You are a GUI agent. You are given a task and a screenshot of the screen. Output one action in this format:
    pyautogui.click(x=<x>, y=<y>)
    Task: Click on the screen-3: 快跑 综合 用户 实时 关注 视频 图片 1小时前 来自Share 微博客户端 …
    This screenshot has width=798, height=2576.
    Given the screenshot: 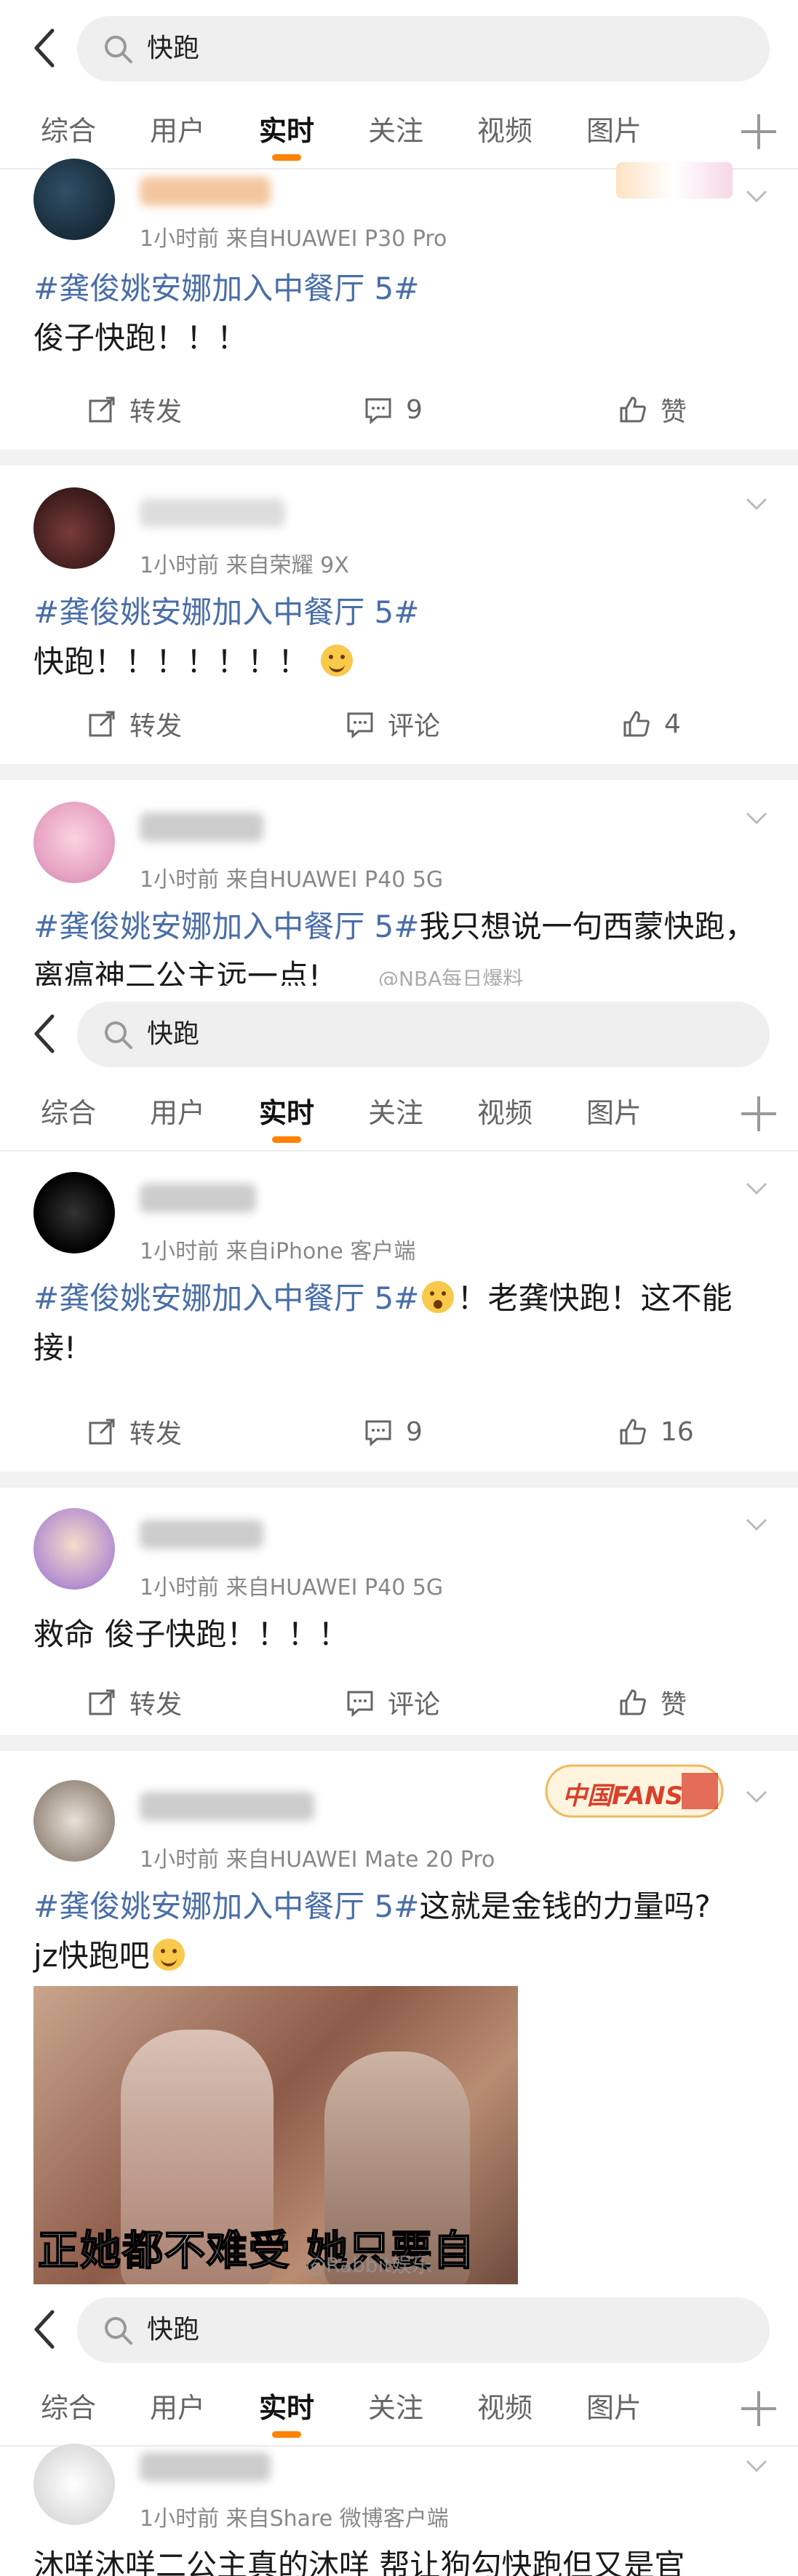 What is the action you would take?
    pyautogui.click(x=399, y=2430)
    